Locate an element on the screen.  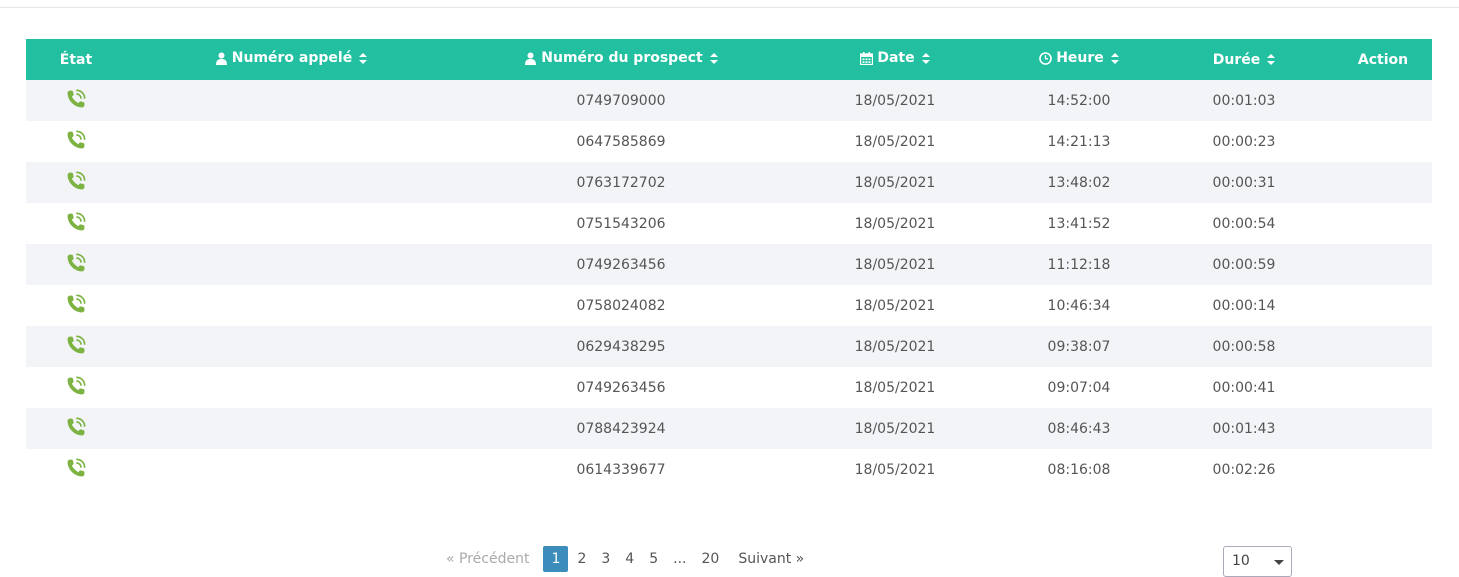
cell-duree: 00:00:59 is located at coordinates (1244, 264).